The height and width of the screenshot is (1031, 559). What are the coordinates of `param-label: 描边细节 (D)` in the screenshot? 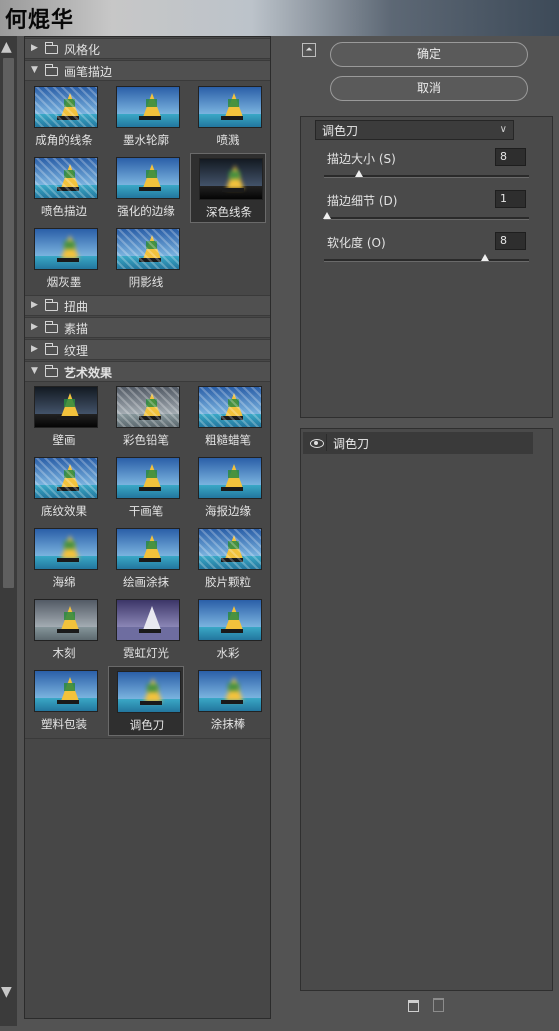 It's located at (362, 201).